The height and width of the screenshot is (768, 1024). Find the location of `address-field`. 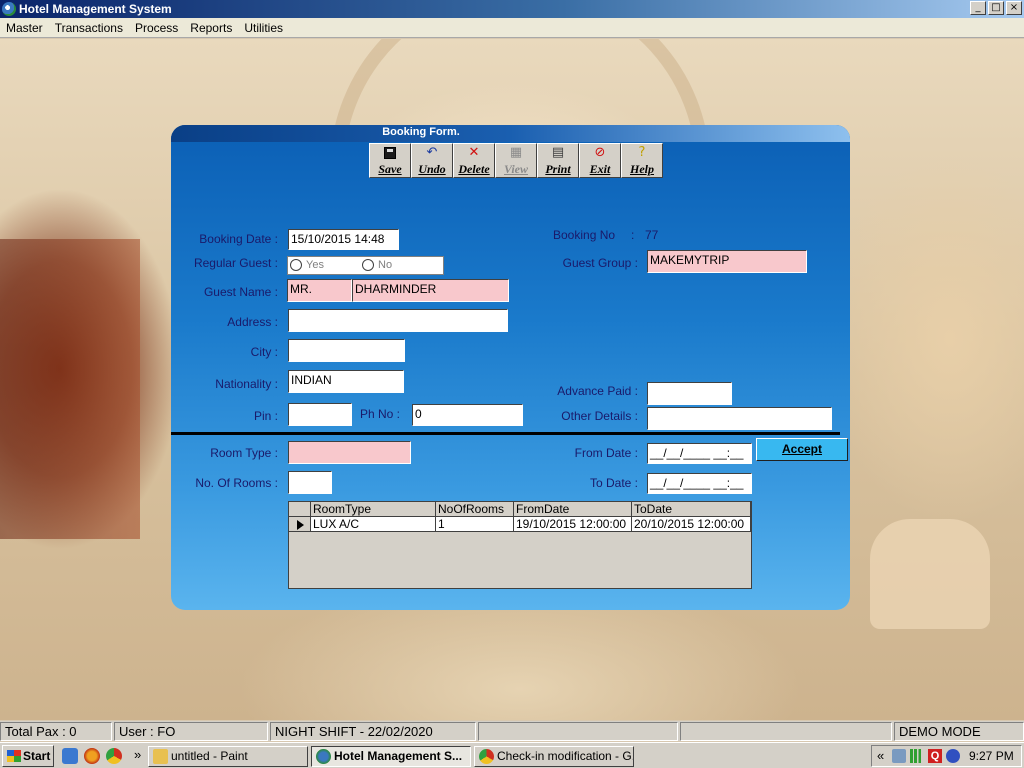

address-field is located at coordinates (398, 320).